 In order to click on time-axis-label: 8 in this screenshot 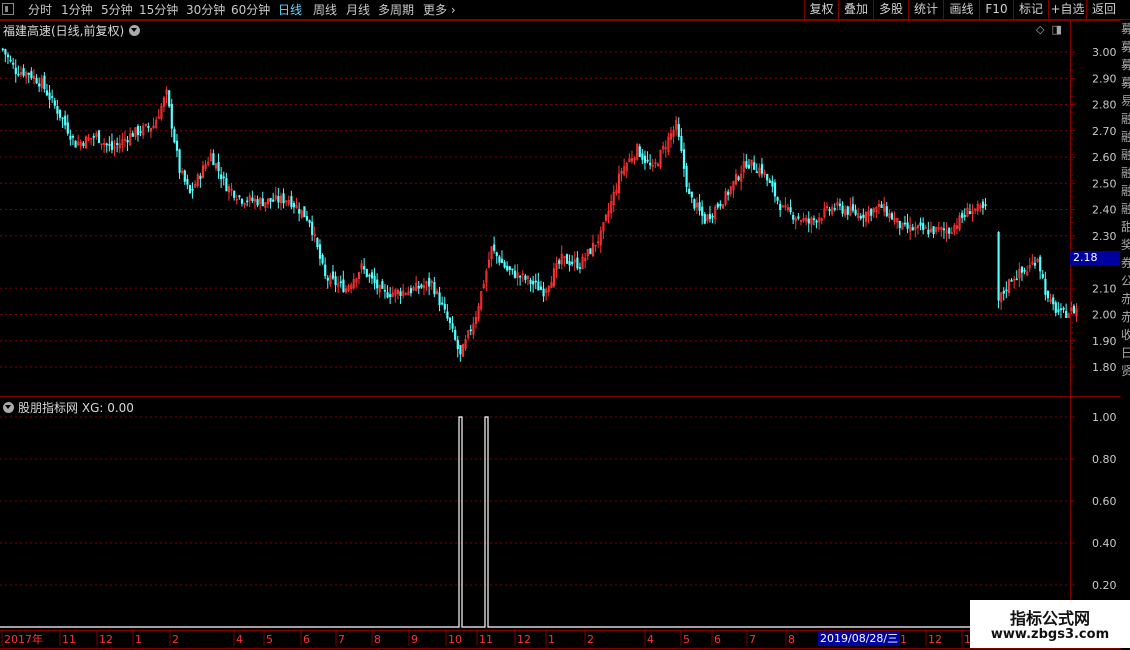, I will do `click(377, 639)`.